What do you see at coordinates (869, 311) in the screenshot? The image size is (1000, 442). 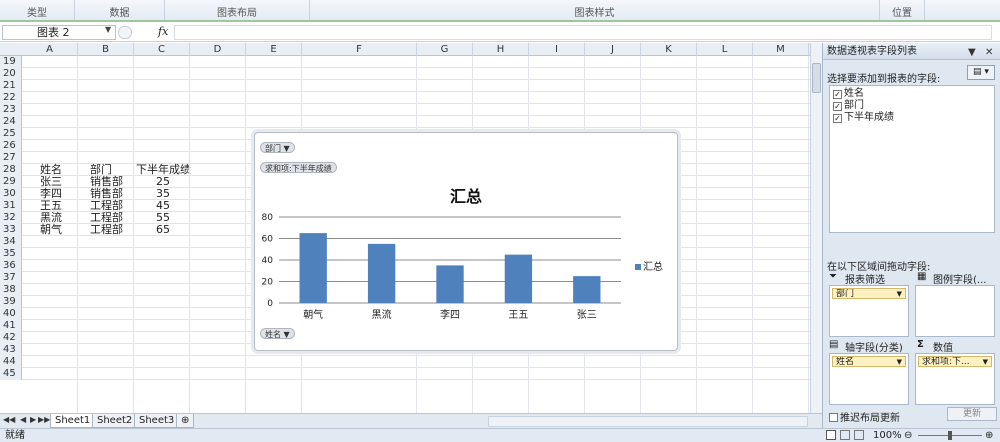 I see `filter-zone: 部门 ▼` at bounding box center [869, 311].